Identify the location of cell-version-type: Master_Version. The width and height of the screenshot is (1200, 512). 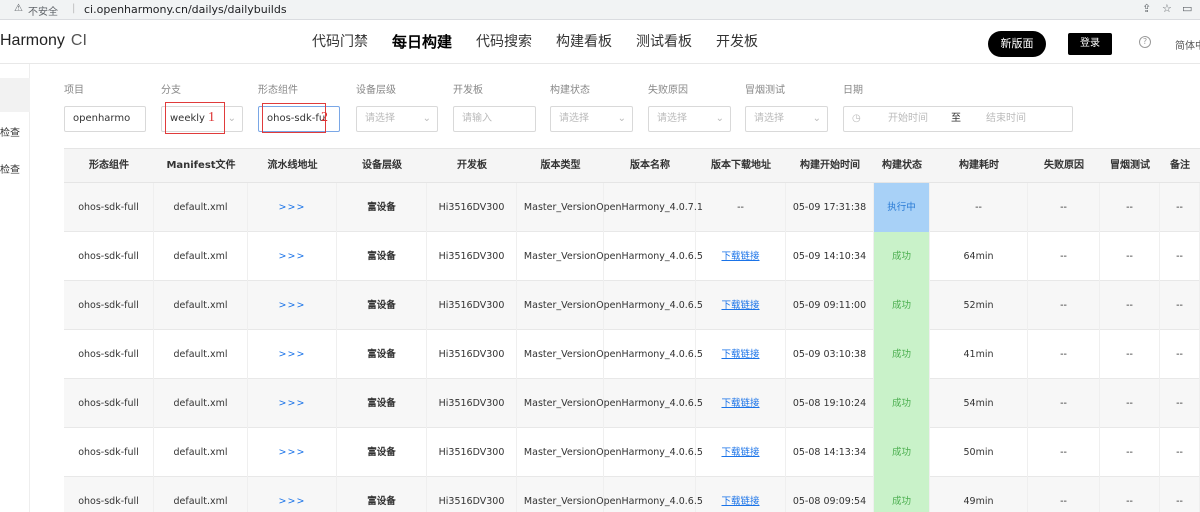
(560, 354).